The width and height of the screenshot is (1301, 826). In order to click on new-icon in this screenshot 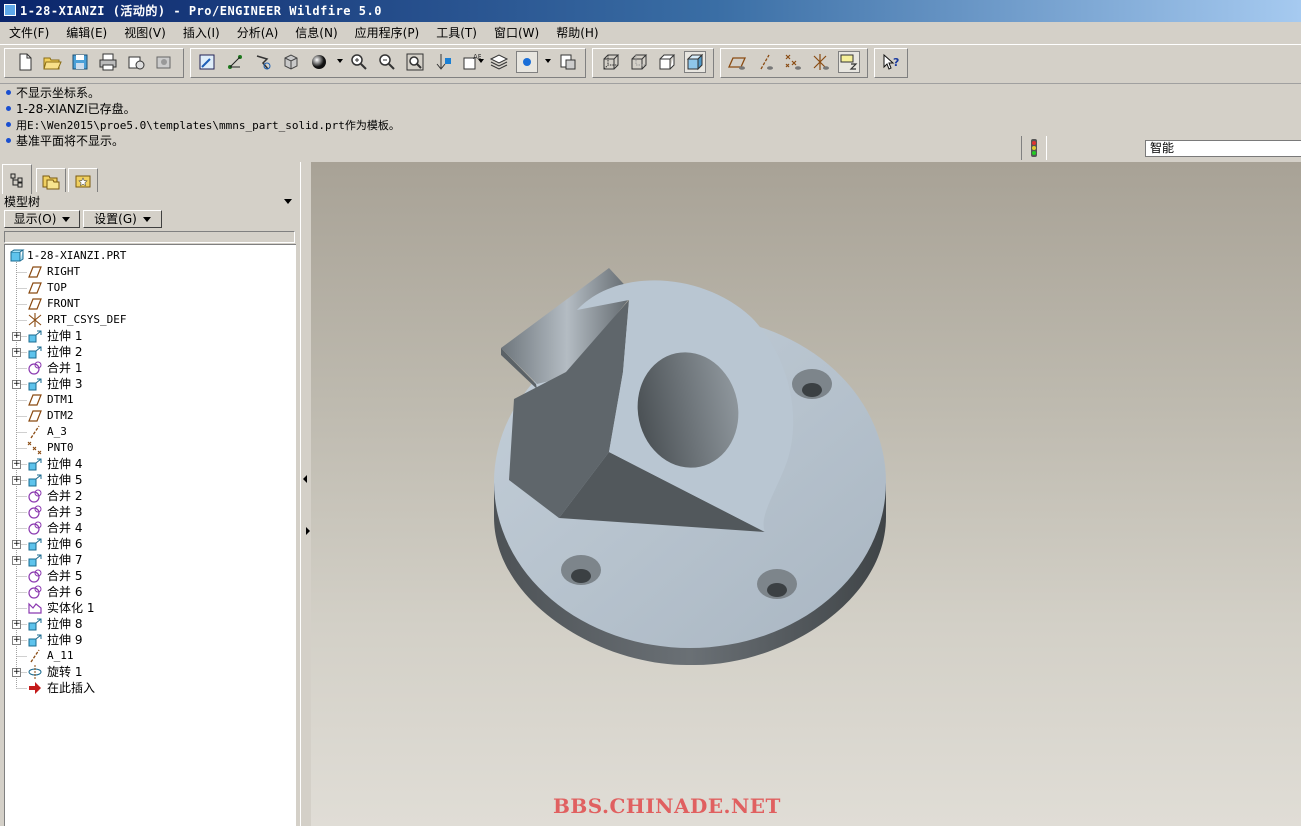, I will do `click(25, 62)`.